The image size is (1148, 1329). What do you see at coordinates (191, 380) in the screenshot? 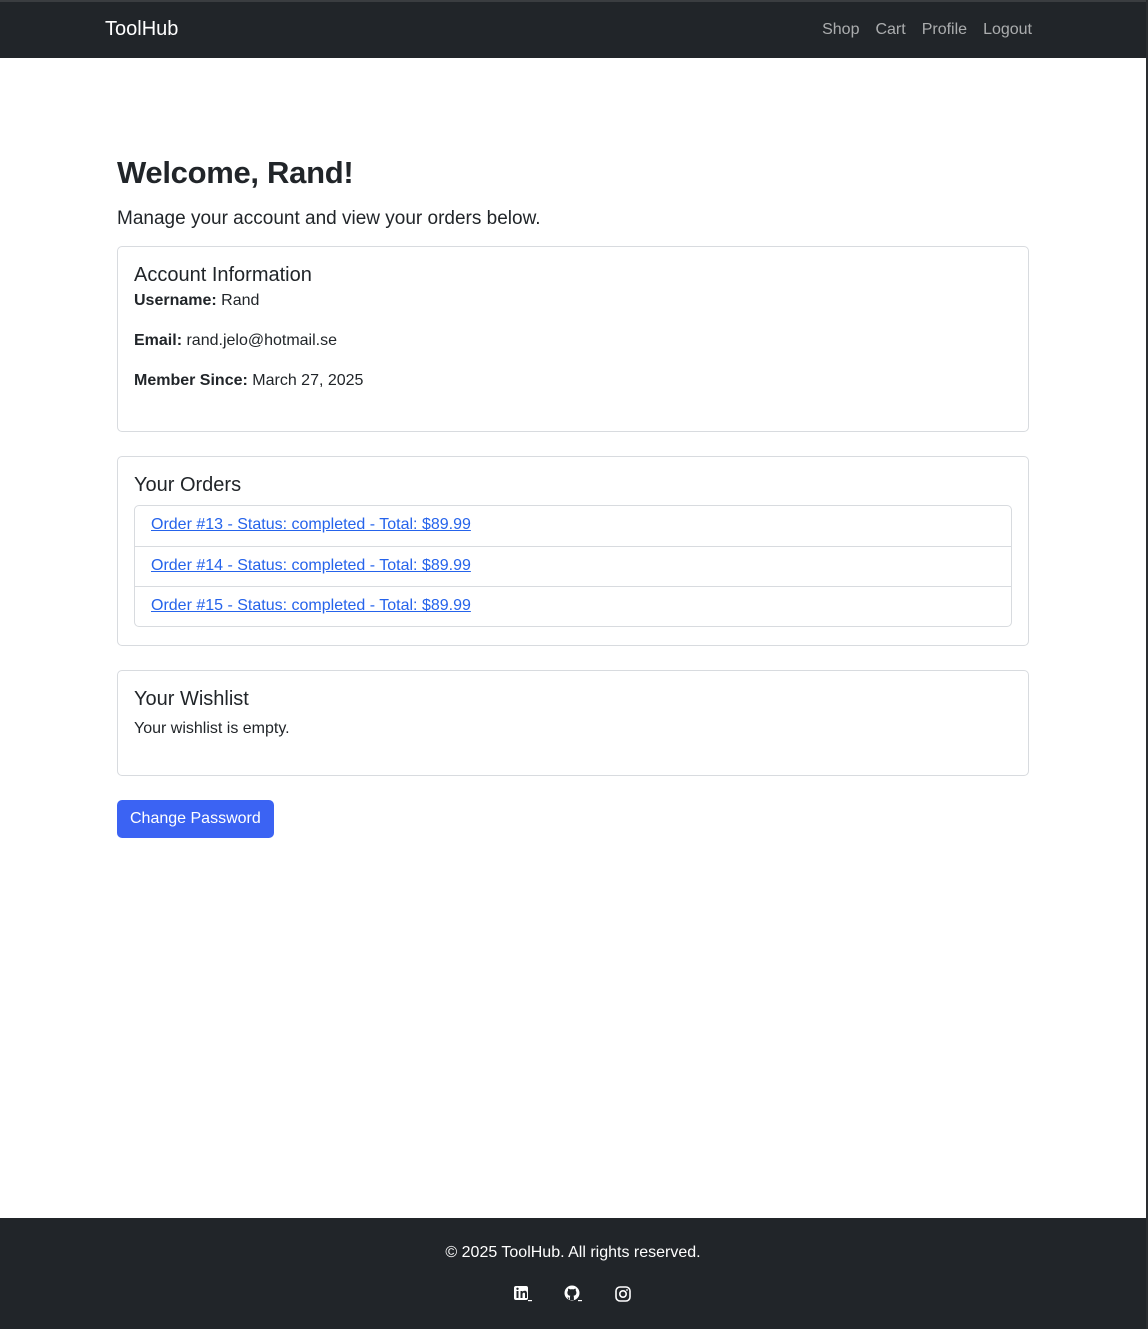
I see `member-since-label: Member Since:` at bounding box center [191, 380].